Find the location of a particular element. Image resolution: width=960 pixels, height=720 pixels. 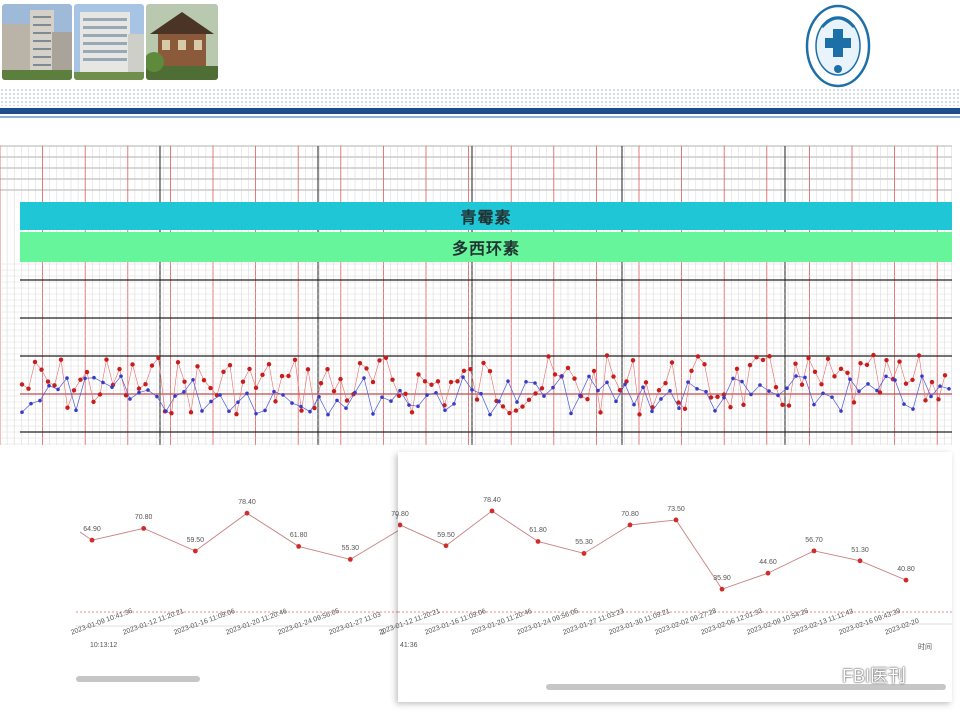

x-label-head: 41:36 is located at coordinates (409, 645).